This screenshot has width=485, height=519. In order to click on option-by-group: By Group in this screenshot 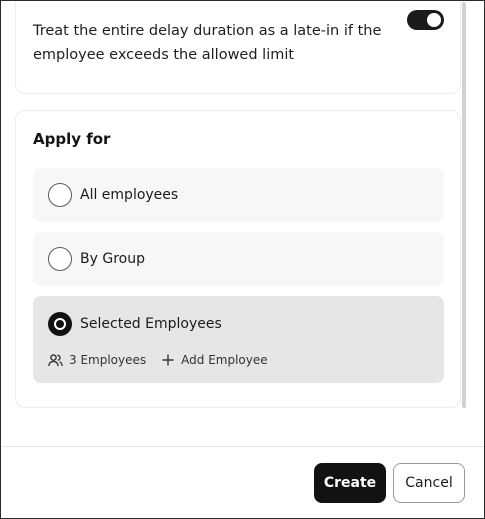, I will do `click(238, 259)`.